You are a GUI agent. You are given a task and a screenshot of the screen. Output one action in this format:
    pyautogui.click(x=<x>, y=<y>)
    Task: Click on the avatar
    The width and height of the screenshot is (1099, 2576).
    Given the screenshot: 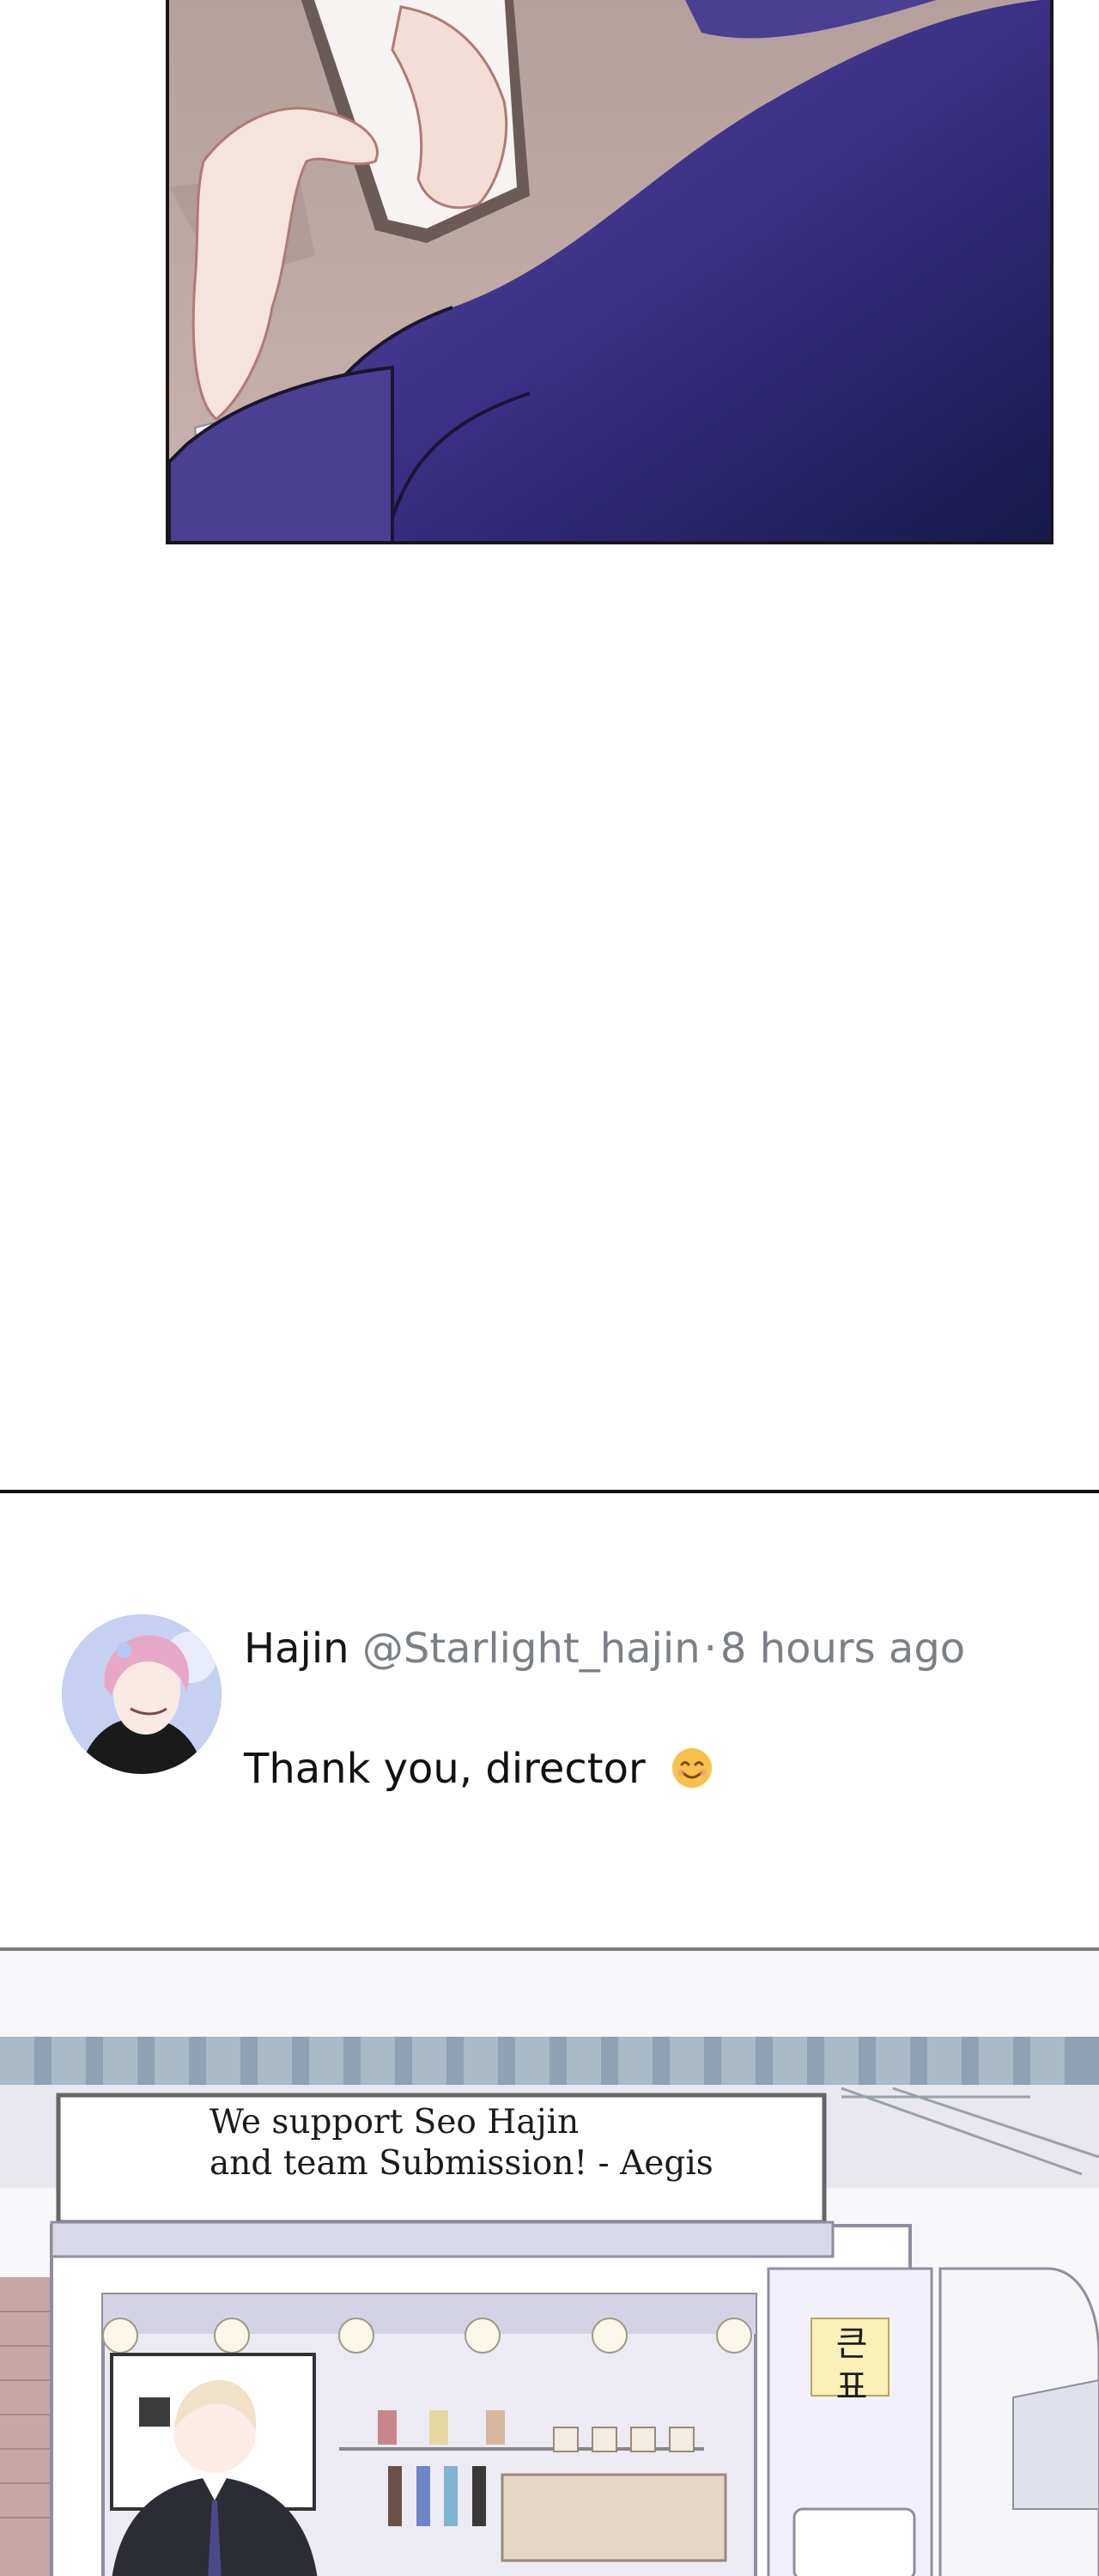 What is the action you would take?
    pyautogui.click(x=142, y=1694)
    